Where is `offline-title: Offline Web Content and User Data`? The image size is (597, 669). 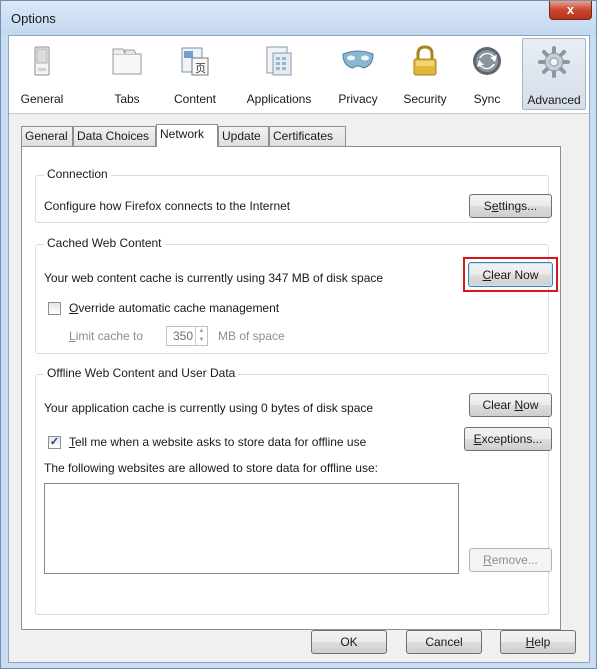
offline-title: Offline Web Content and User Data is located at coordinates (141, 373).